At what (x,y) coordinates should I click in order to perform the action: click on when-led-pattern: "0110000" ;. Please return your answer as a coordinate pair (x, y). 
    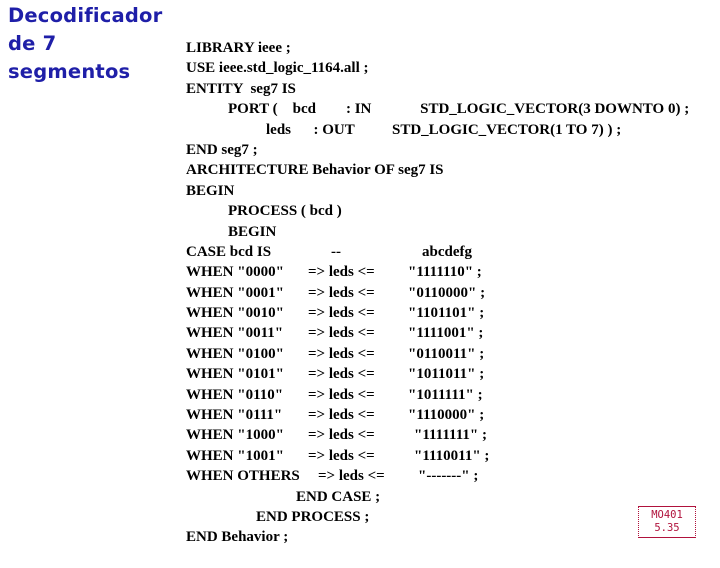
    Looking at the image, I should click on (447, 292).